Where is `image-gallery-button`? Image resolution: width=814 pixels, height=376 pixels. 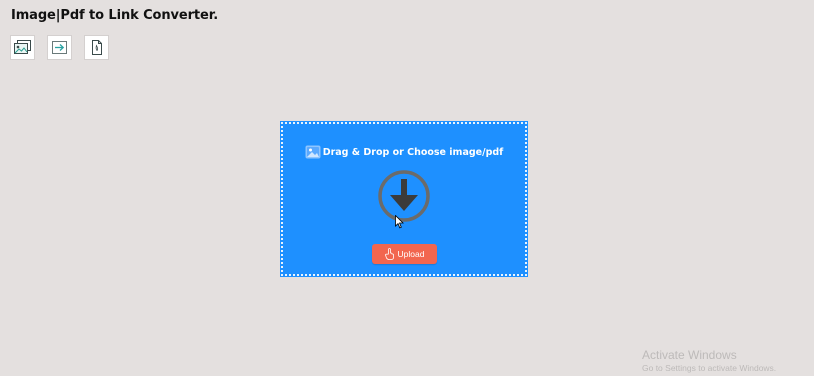
image-gallery-button is located at coordinates (22, 47).